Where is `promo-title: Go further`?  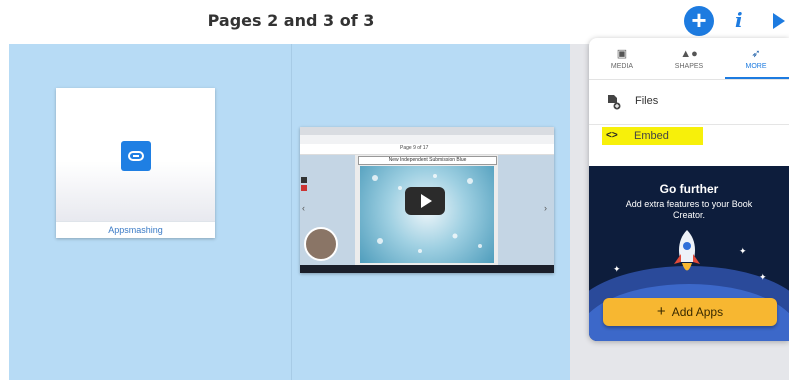
promo-title: Go further is located at coordinates (689, 189).